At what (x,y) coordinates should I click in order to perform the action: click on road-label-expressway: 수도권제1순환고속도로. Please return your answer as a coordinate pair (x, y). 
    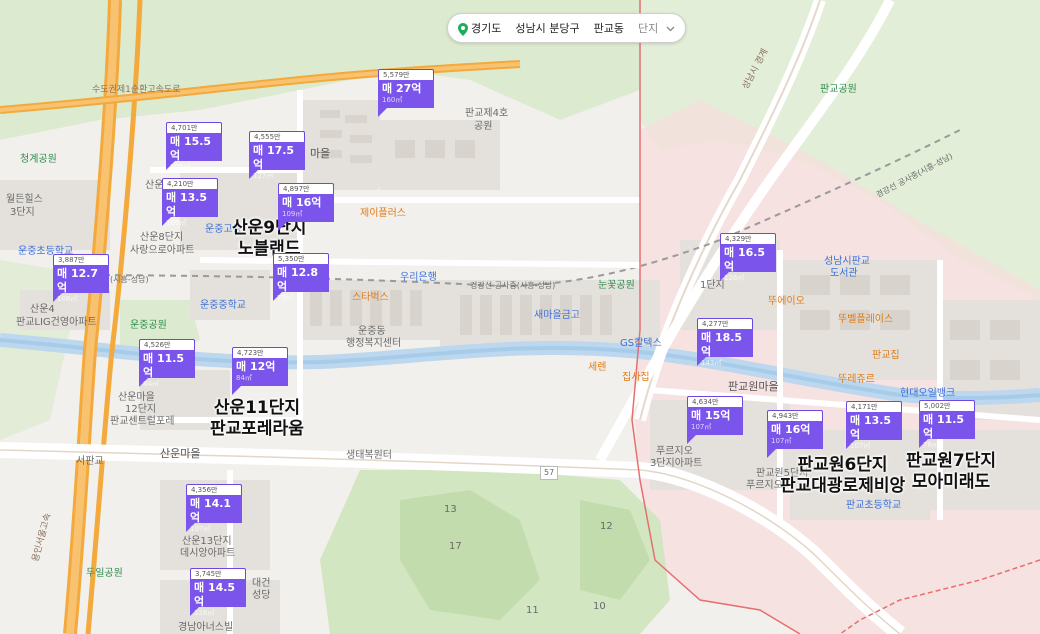
    Looking at the image, I should click on (136, 90).